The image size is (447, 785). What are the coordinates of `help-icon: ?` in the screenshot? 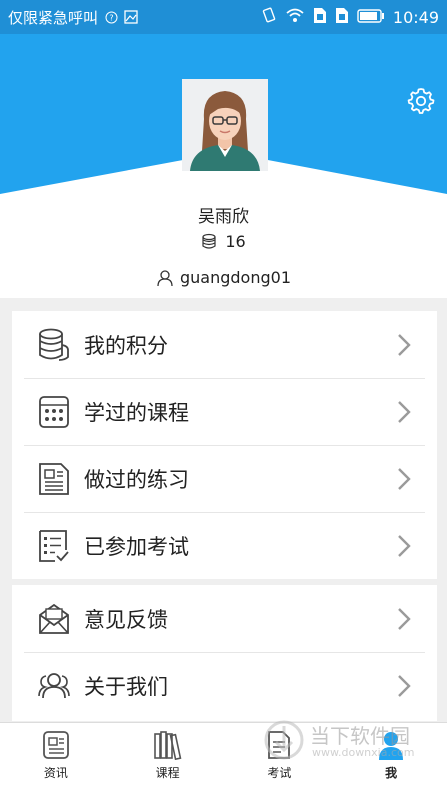 It's located at (111, 17).